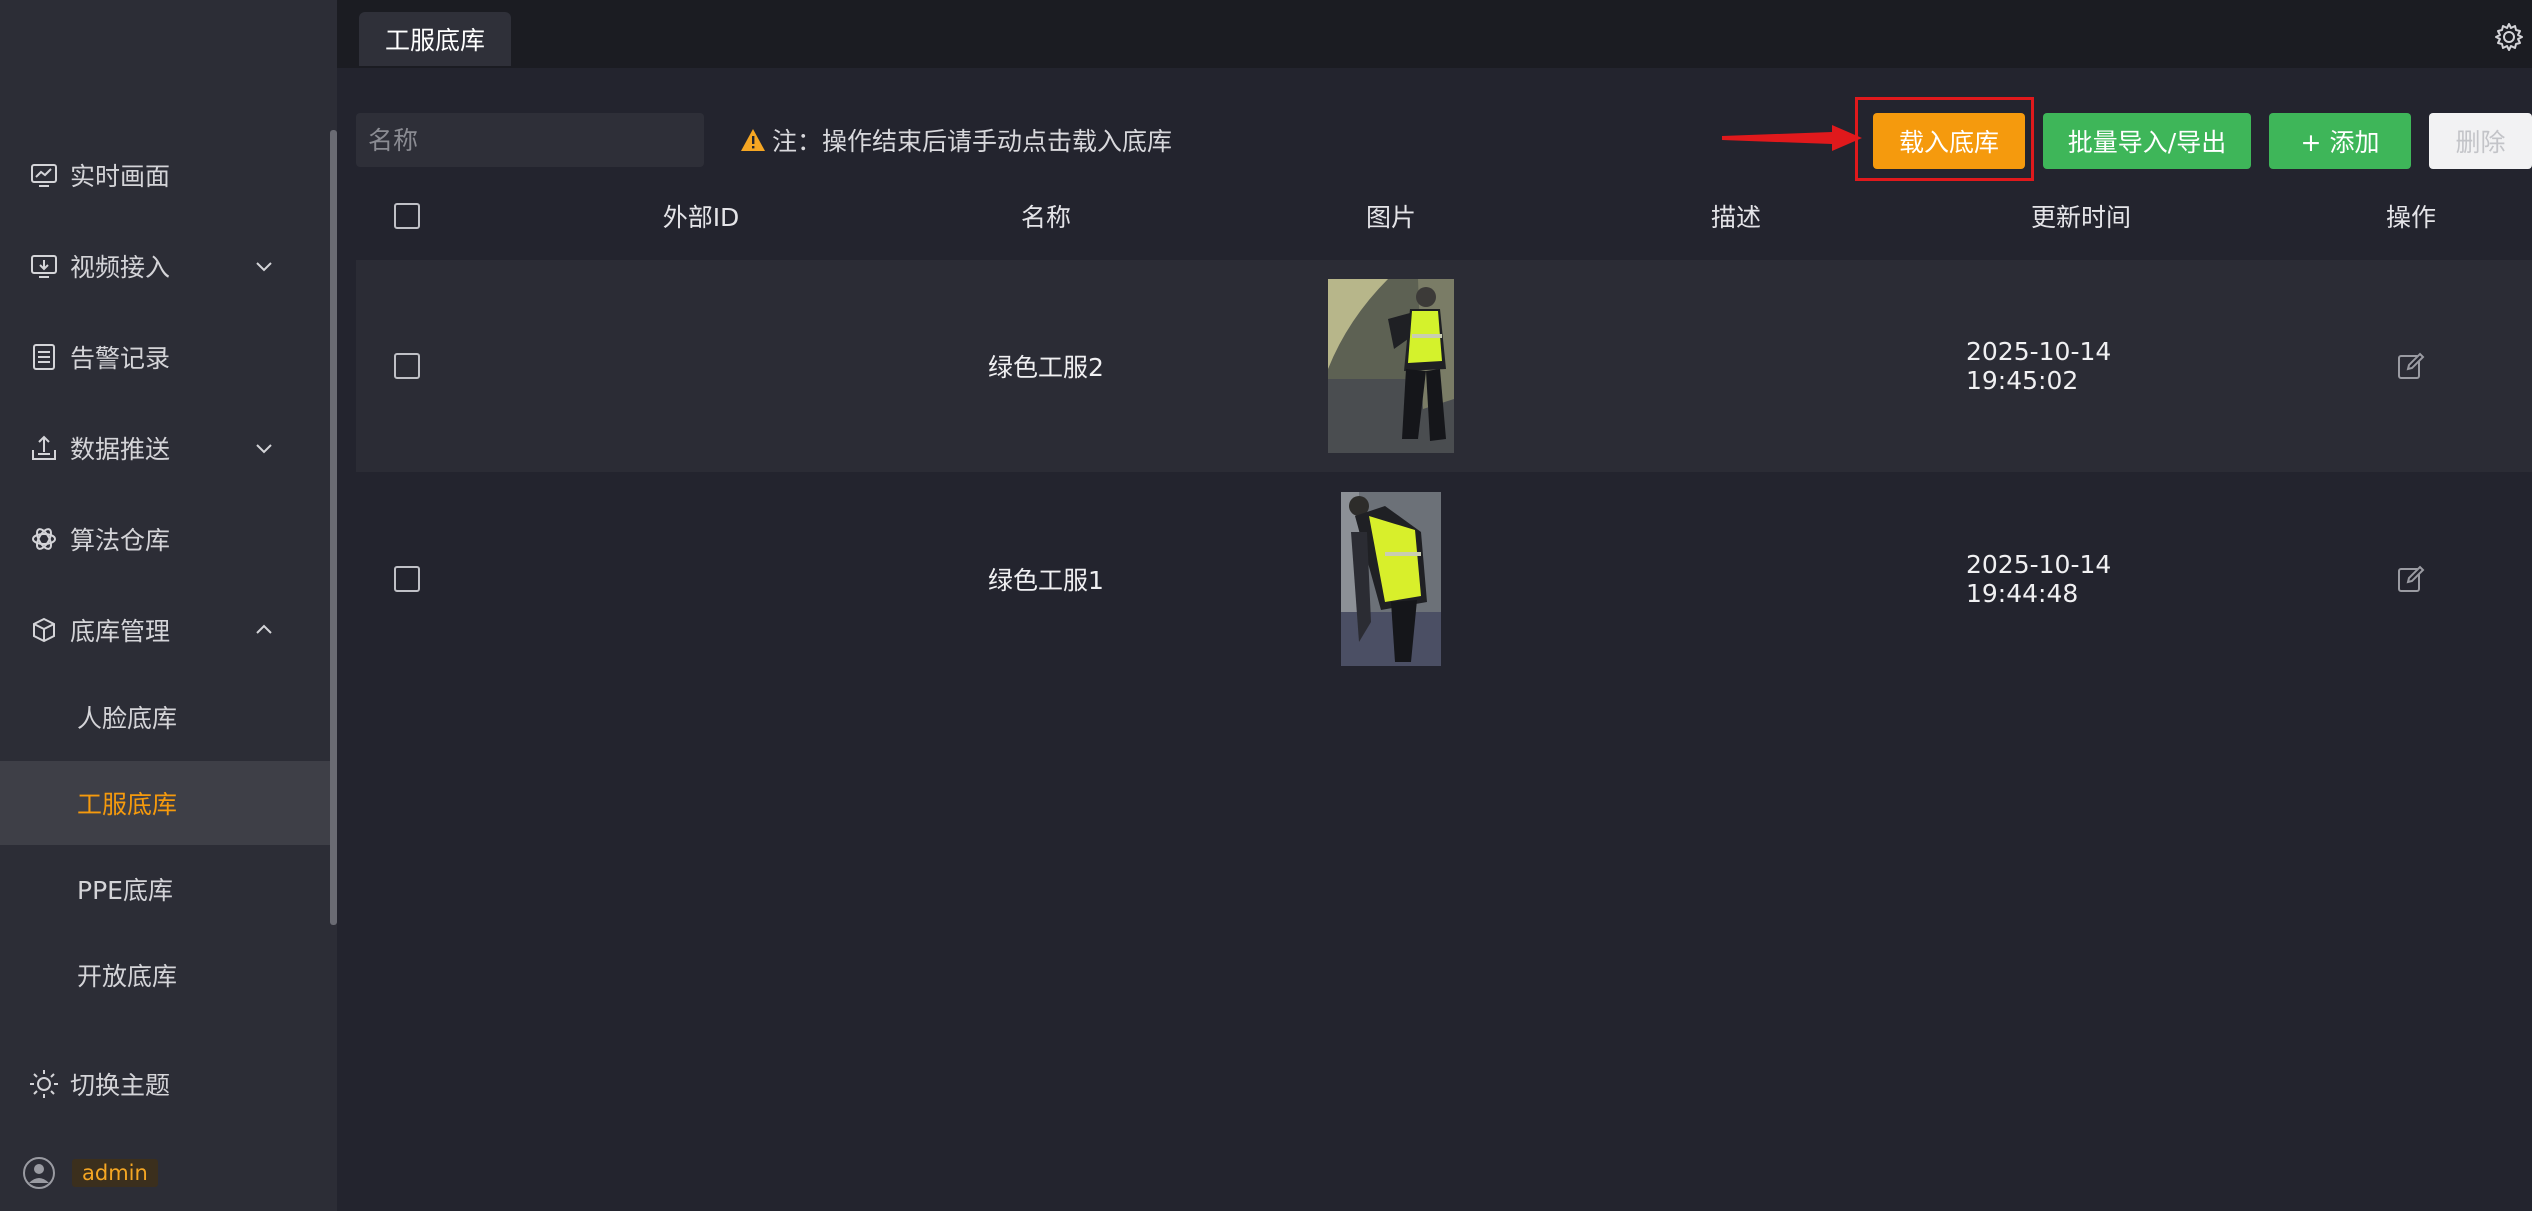 The image size is (2532, 1211). Describe the element at coordinates (1444, 216) in the screenshot. I see `table-header: 外部ID 名称 图片 描述 更新时间 操作` at that location.